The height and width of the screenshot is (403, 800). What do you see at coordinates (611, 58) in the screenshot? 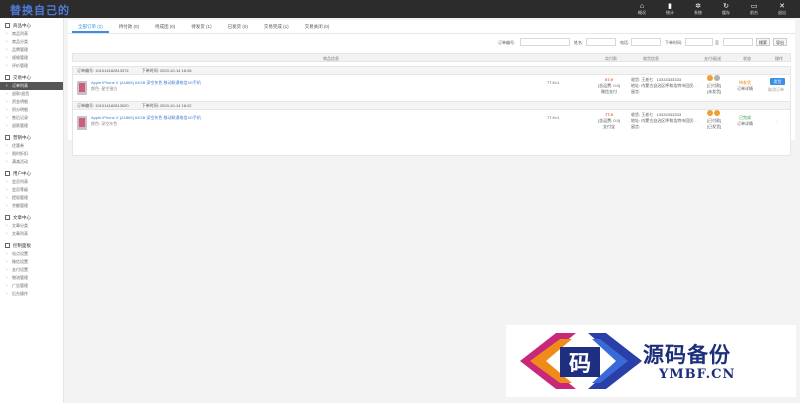
I see `col-amount: 实付款` at bounding box center [611, 58].